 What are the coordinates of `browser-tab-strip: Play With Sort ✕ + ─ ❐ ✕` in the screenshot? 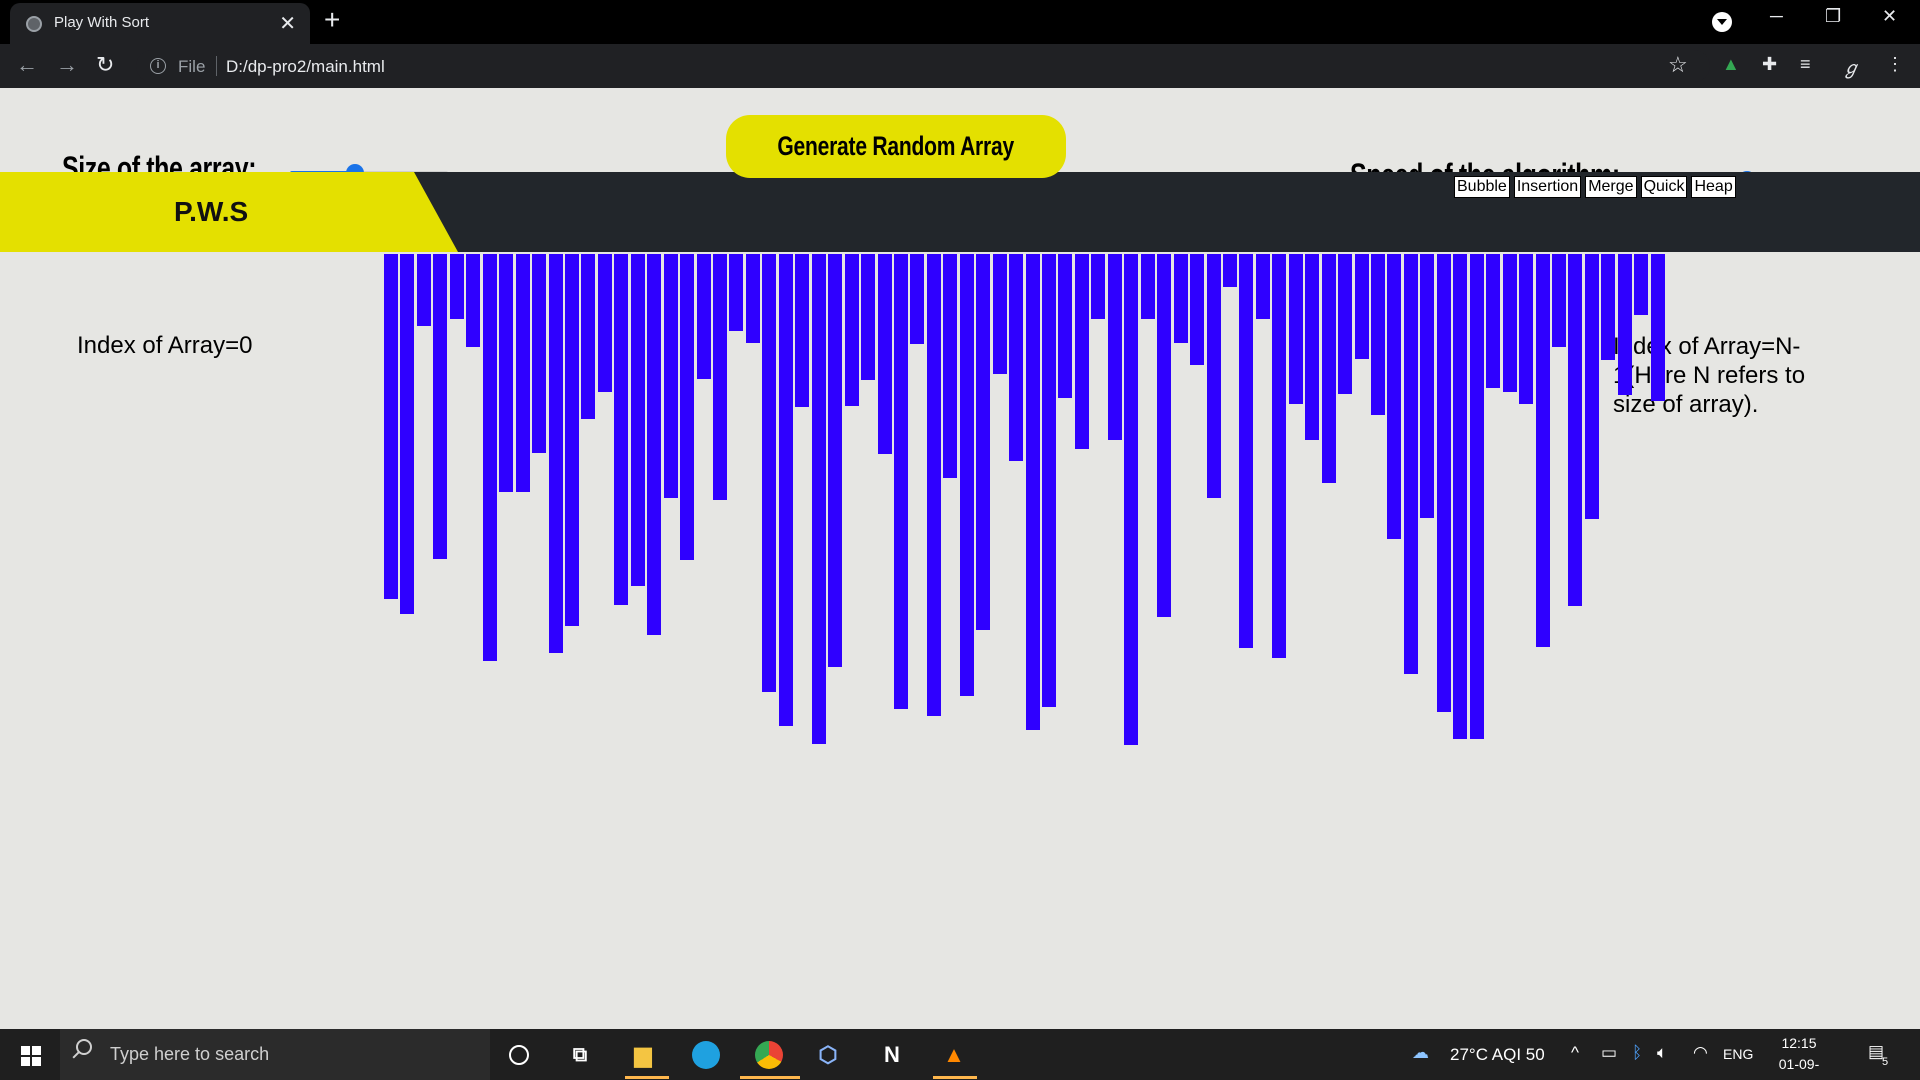 It's located at (960, 22).